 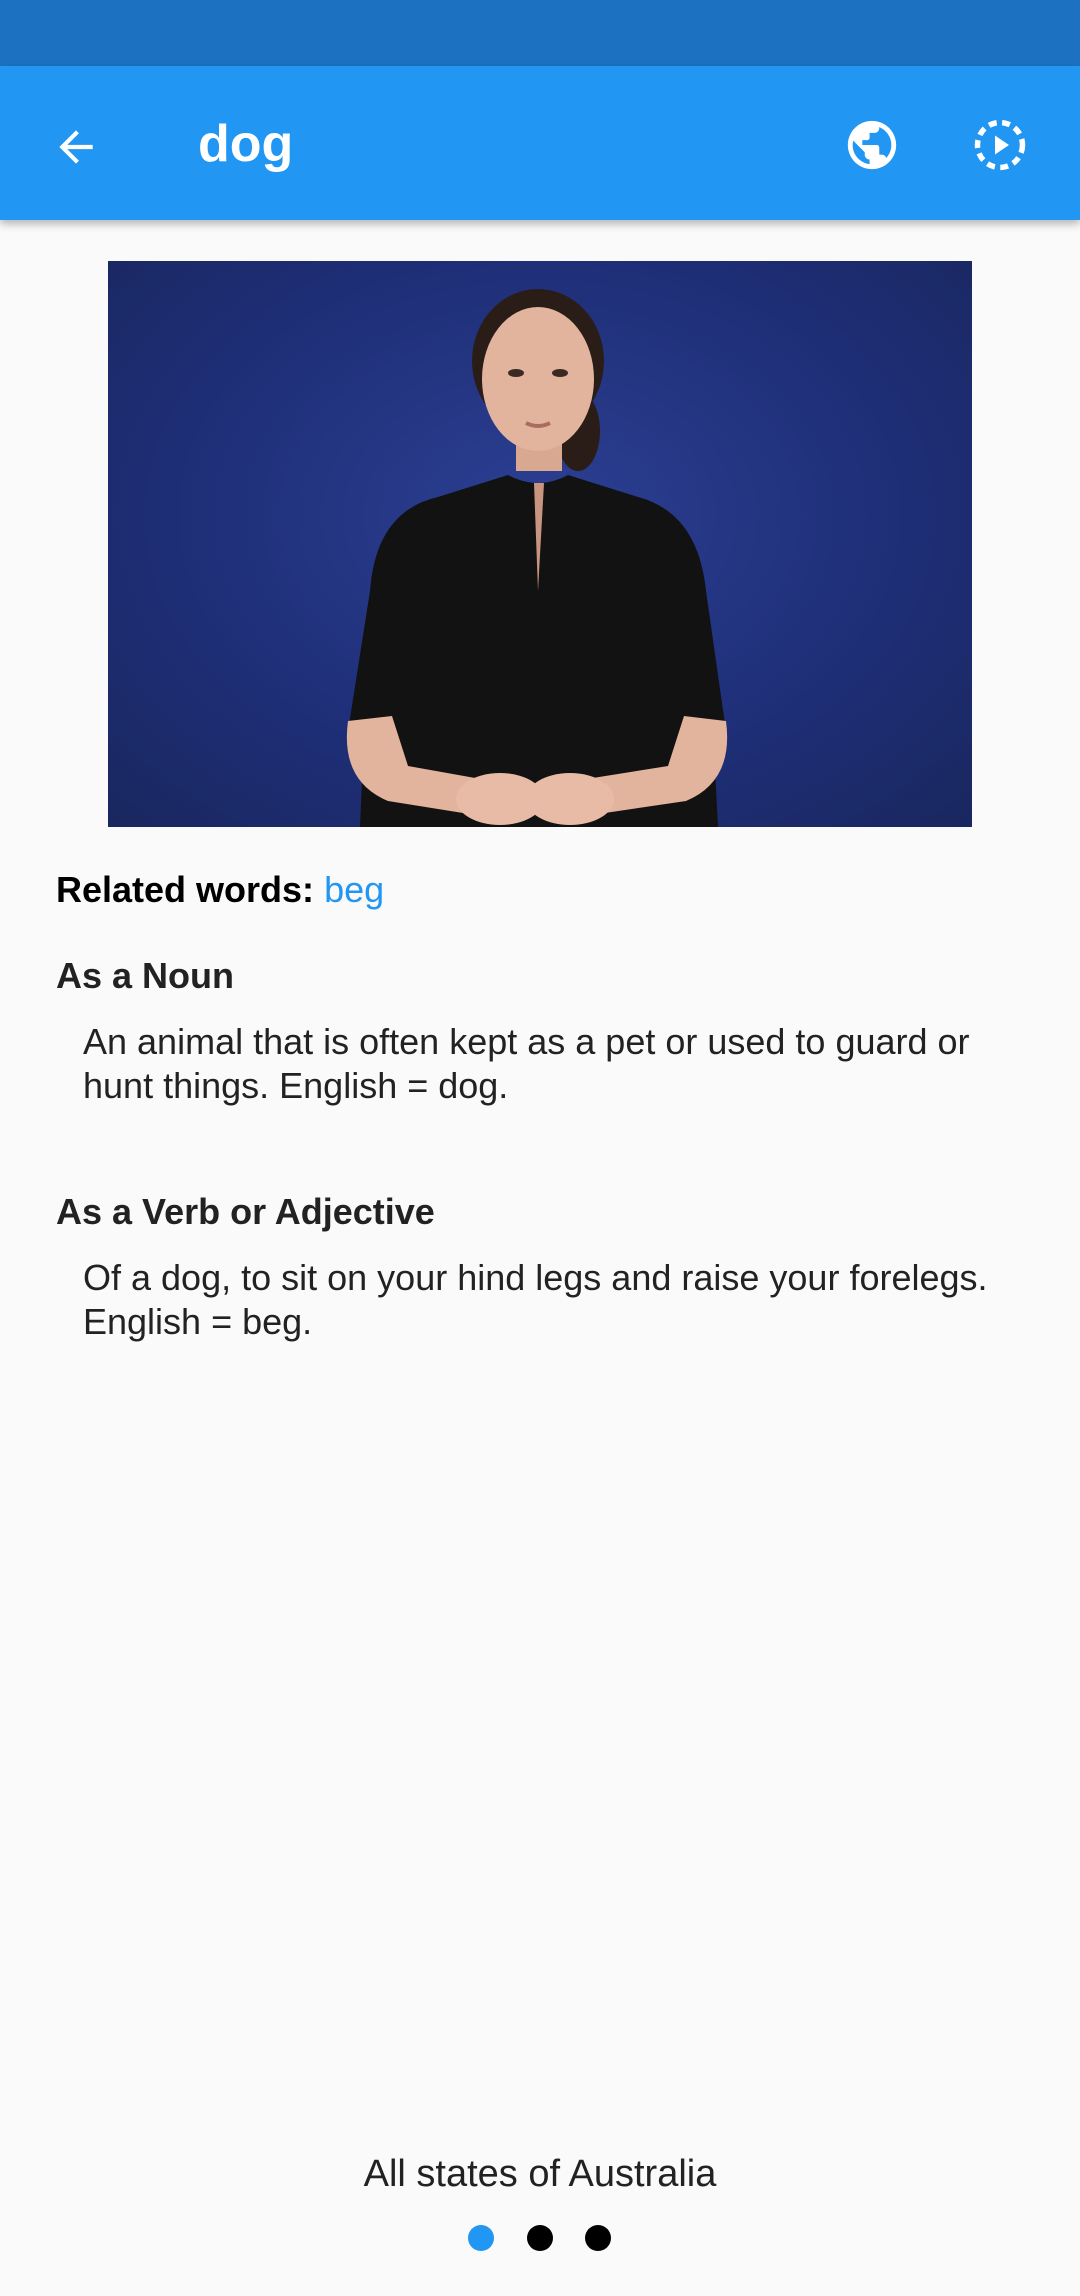 I want to click on related-word-link: beg, so click(x=354, y=889).